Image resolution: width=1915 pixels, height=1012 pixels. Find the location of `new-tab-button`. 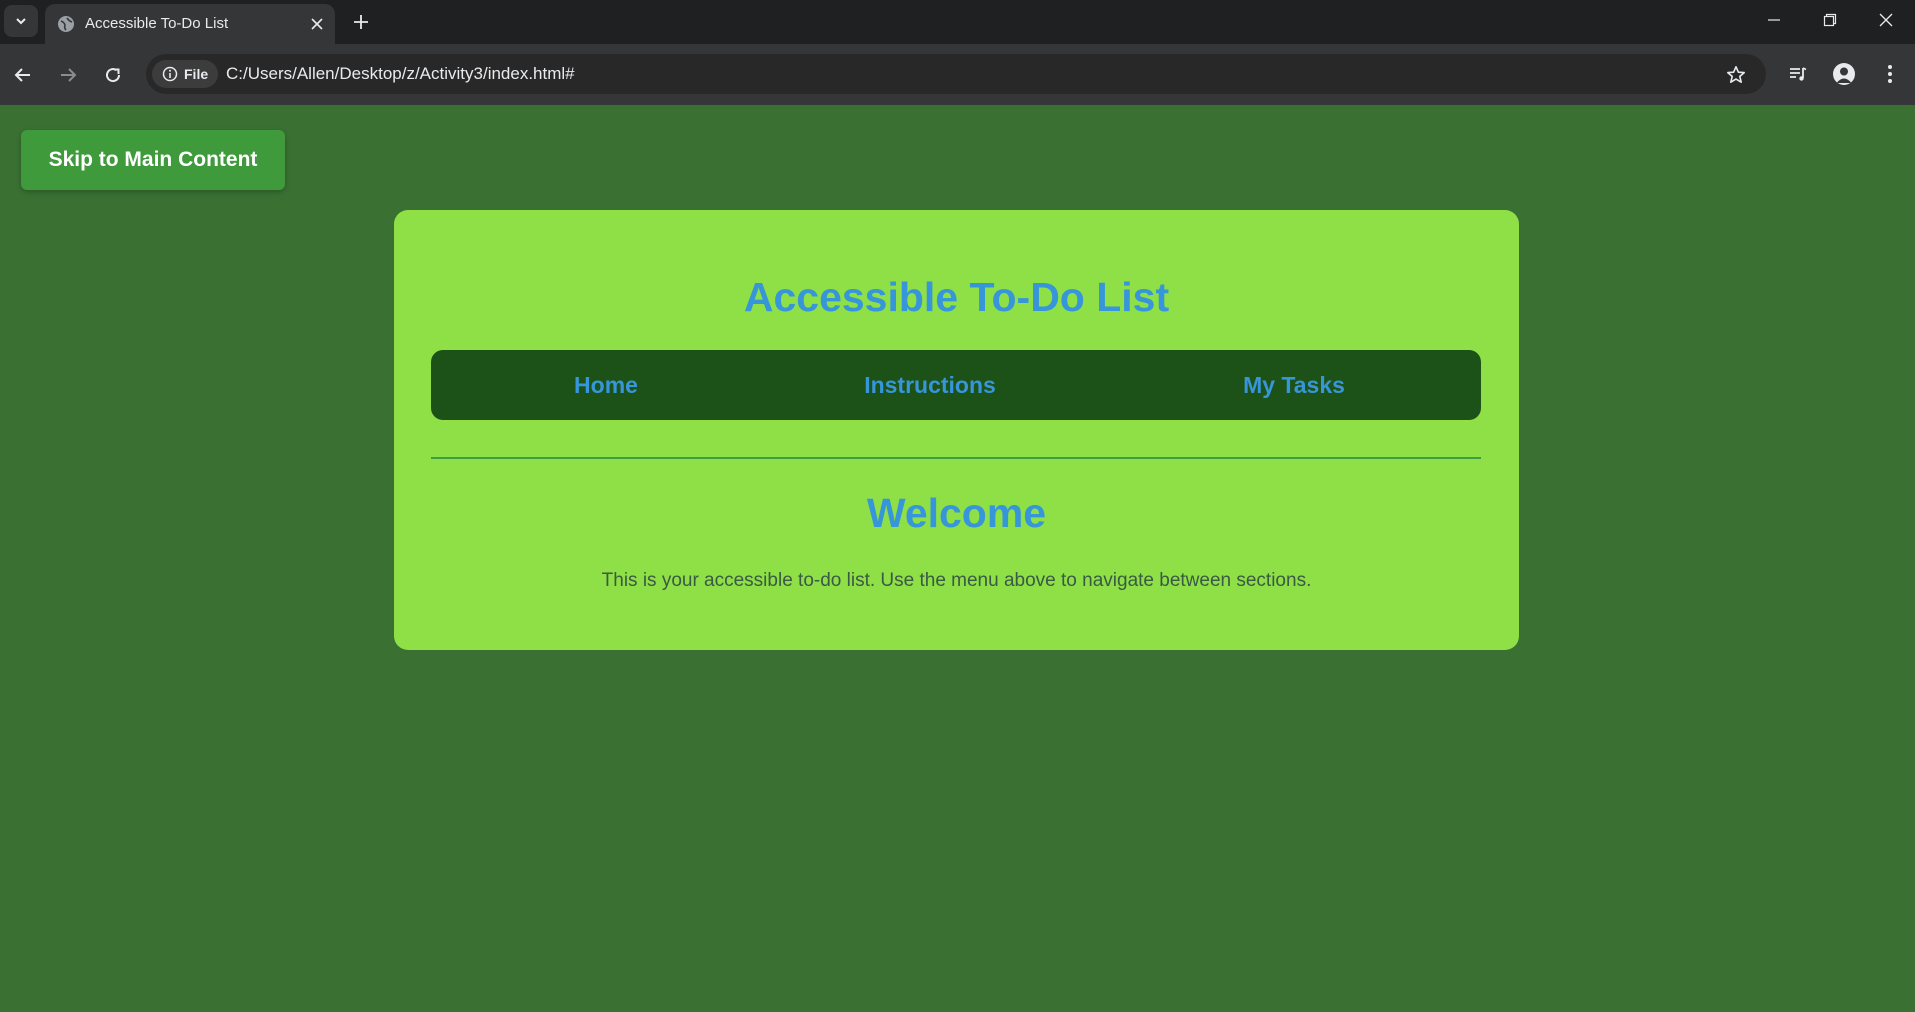

new-tab-button is located at coordinates (361, 22).